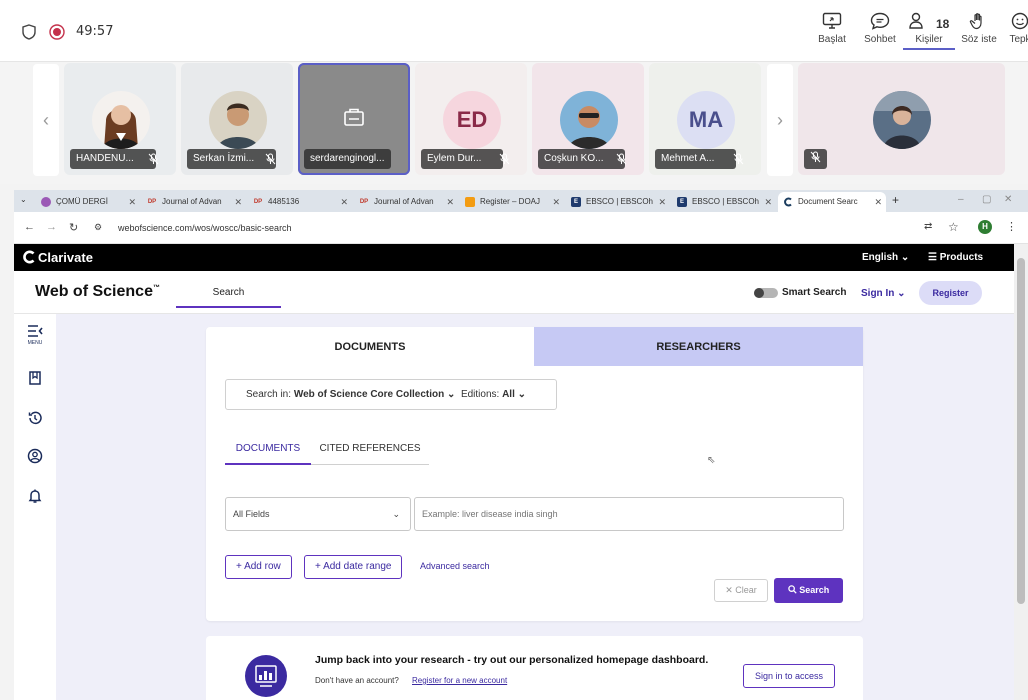 The height and width of the screenshot is (700, 1028). I want to click on page-scrollbar, so click(1021, 472).